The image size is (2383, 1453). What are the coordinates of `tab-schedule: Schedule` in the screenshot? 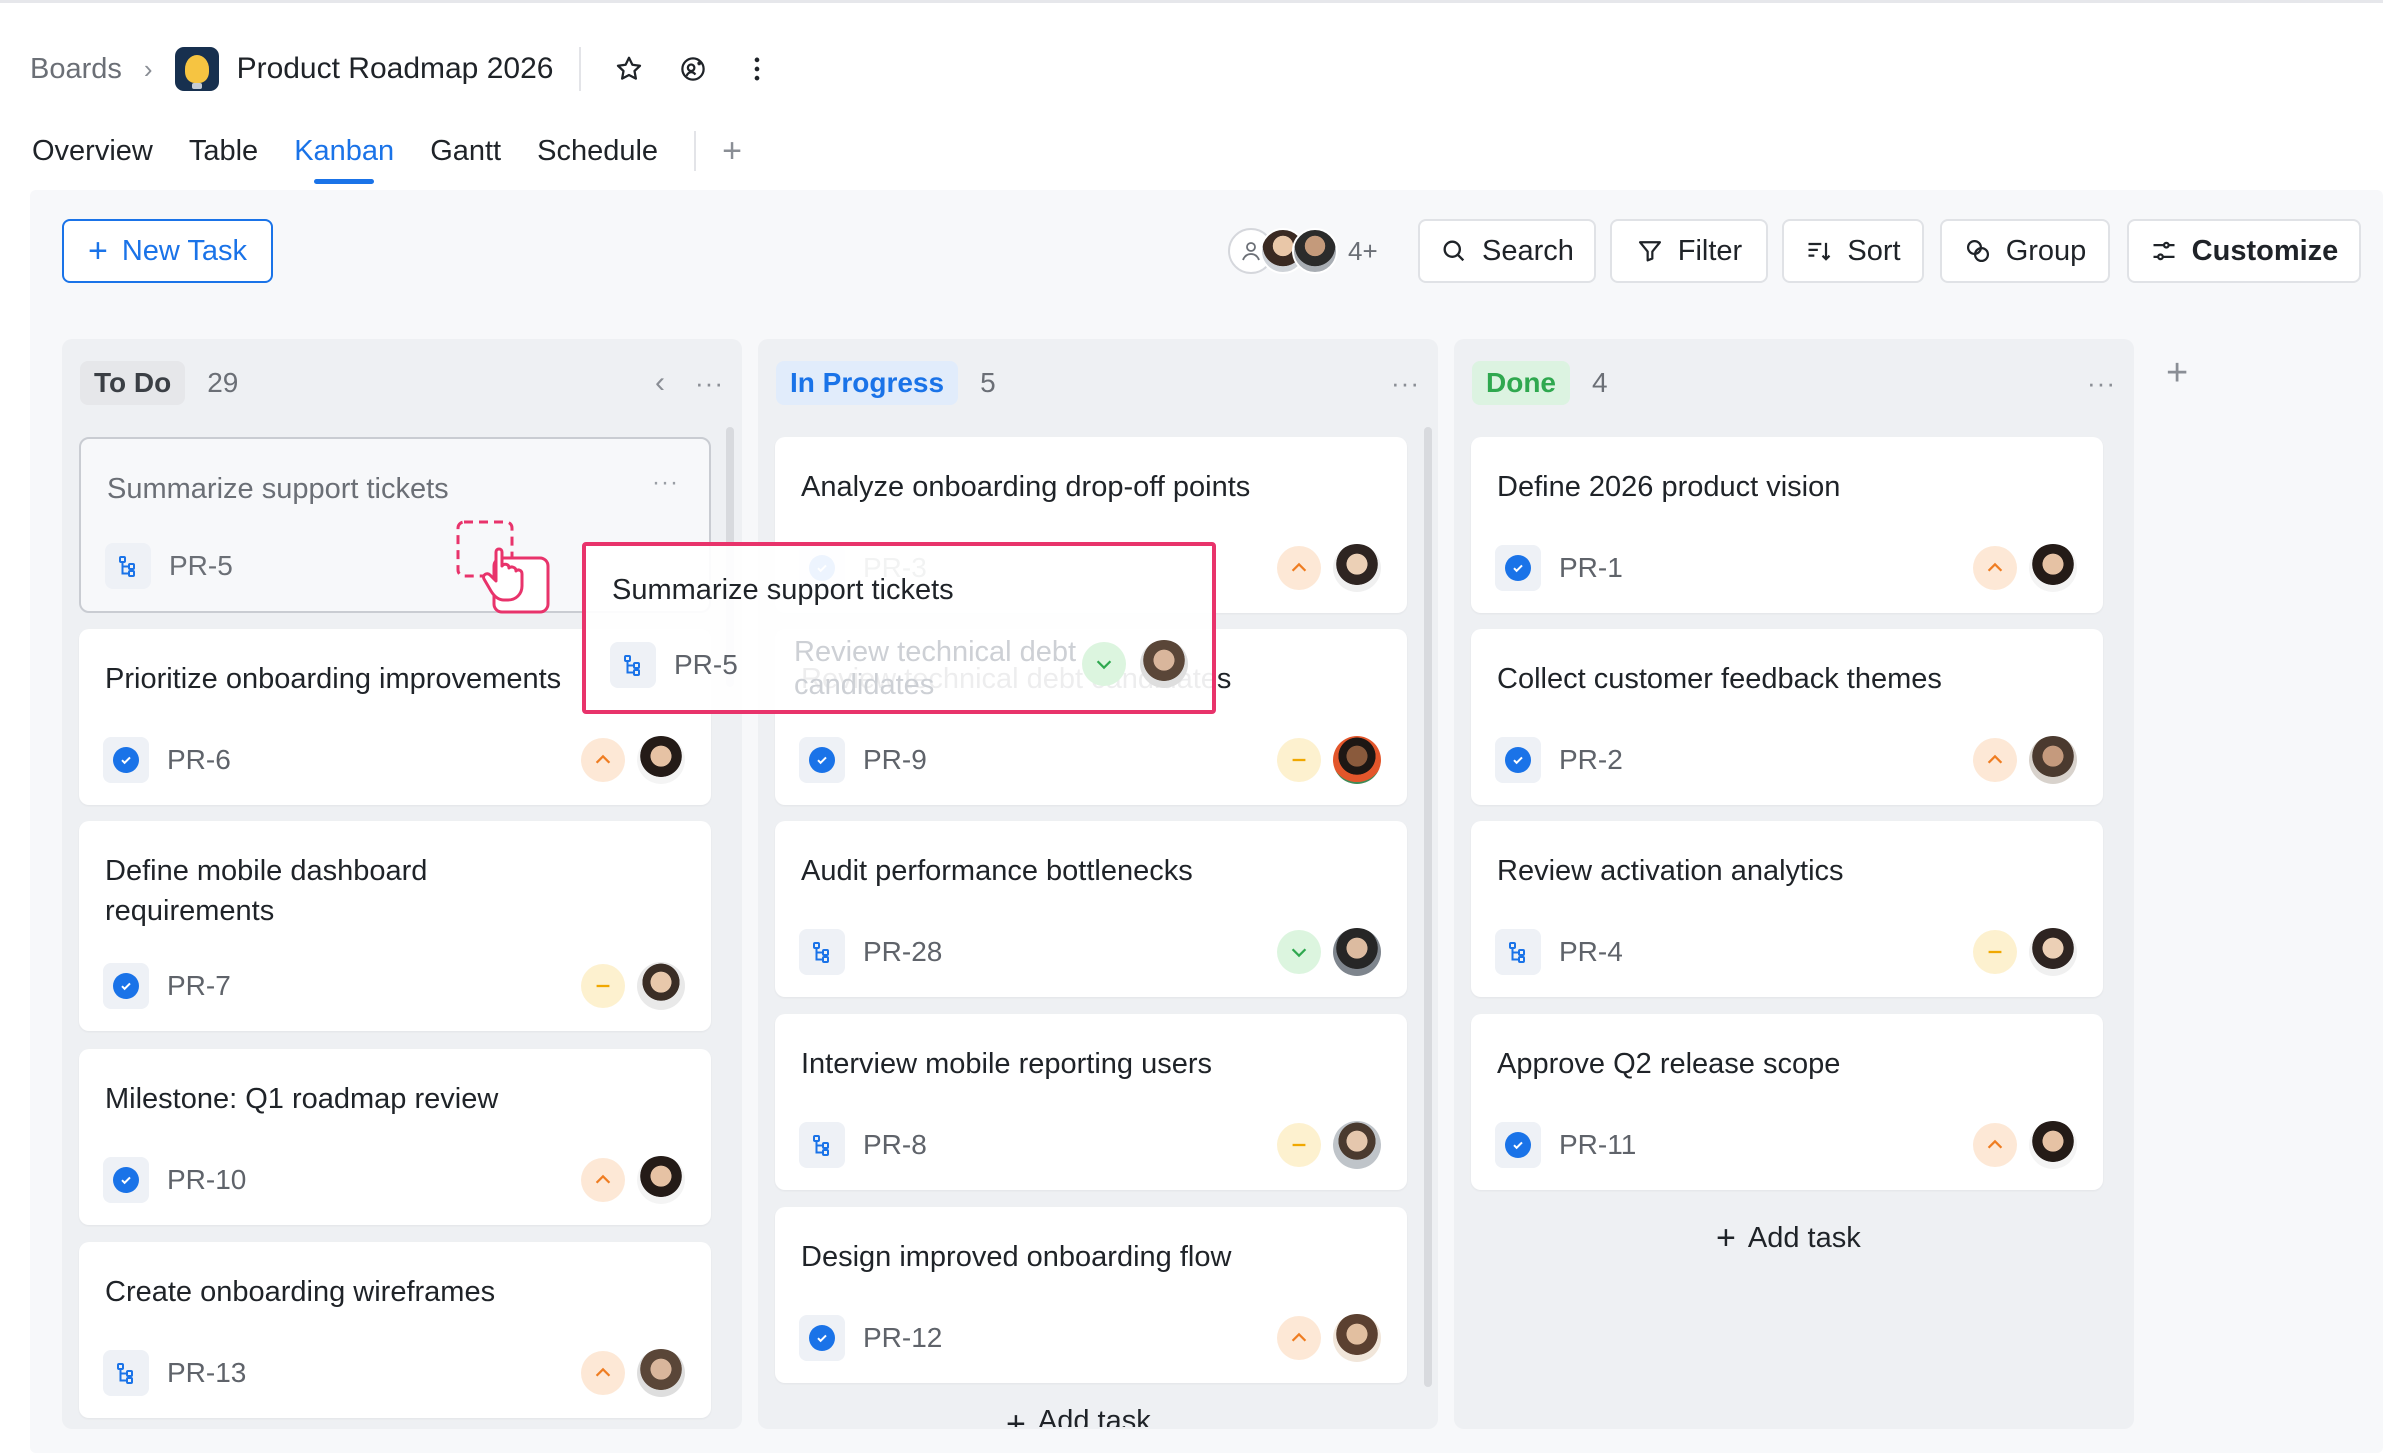 It's located at (597, 151).